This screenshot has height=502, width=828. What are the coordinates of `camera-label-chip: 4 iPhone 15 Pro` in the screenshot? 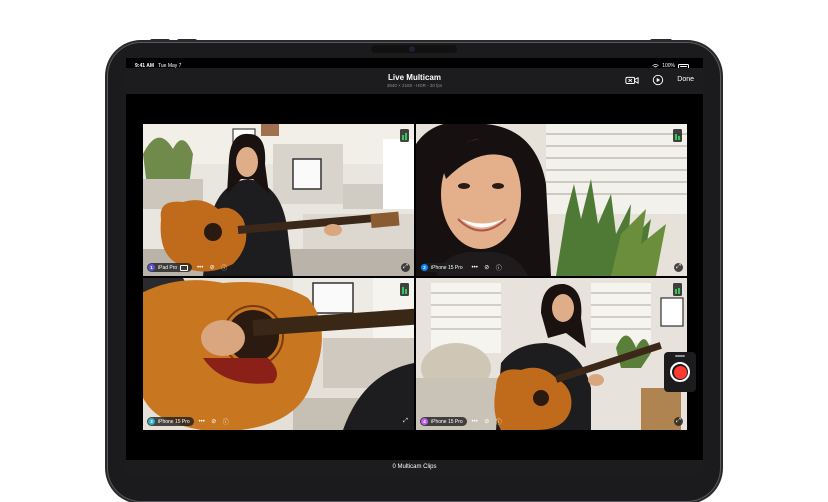 It's located at (443, 421).